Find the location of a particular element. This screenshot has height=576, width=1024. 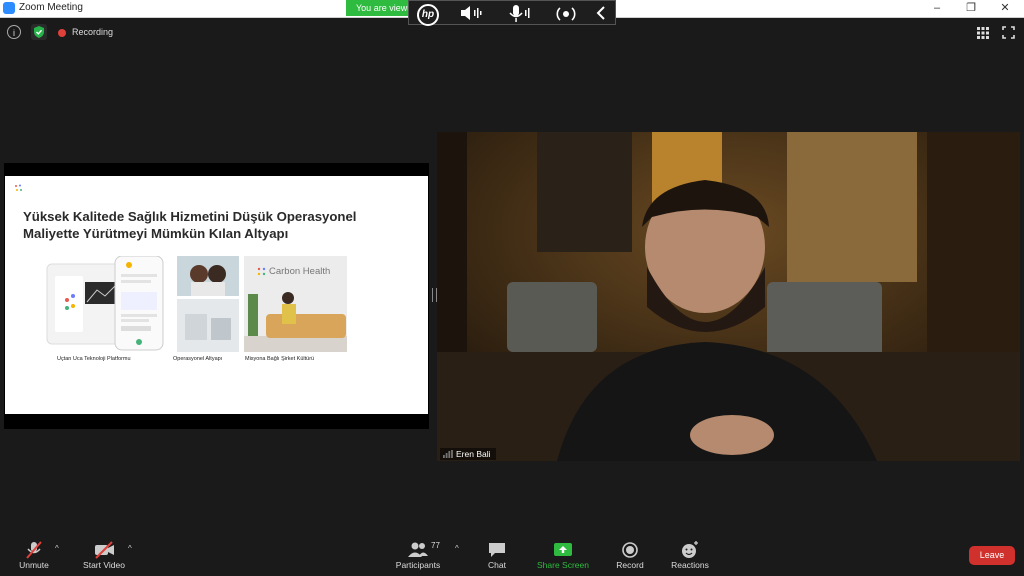

reactions-button: Reactions is located at coordinates (690, 553).